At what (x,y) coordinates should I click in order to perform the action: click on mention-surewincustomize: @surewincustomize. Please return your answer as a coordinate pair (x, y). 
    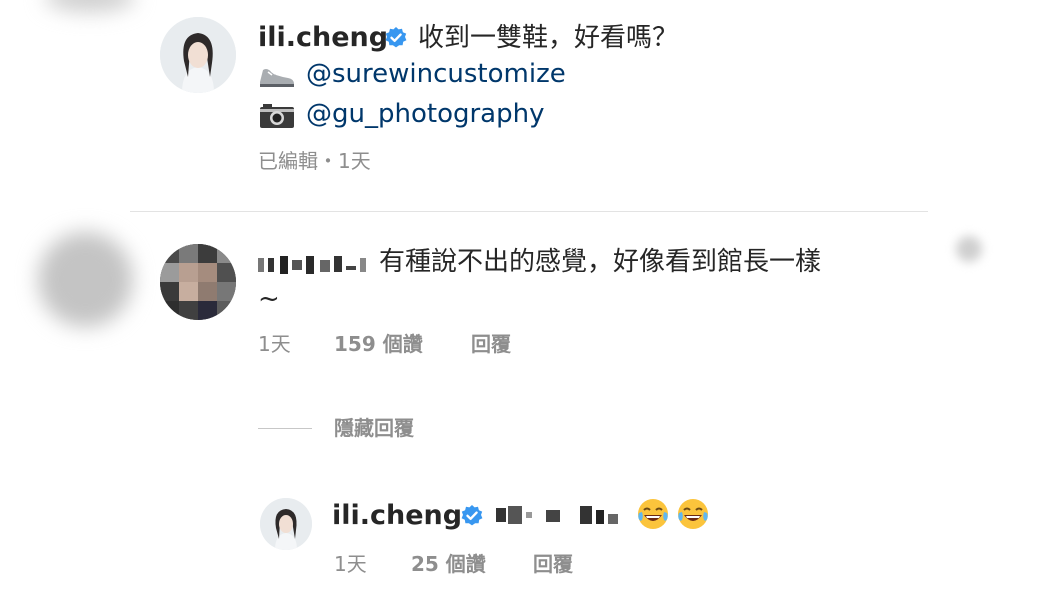
    Looking at the image, I should click on (436, 74).